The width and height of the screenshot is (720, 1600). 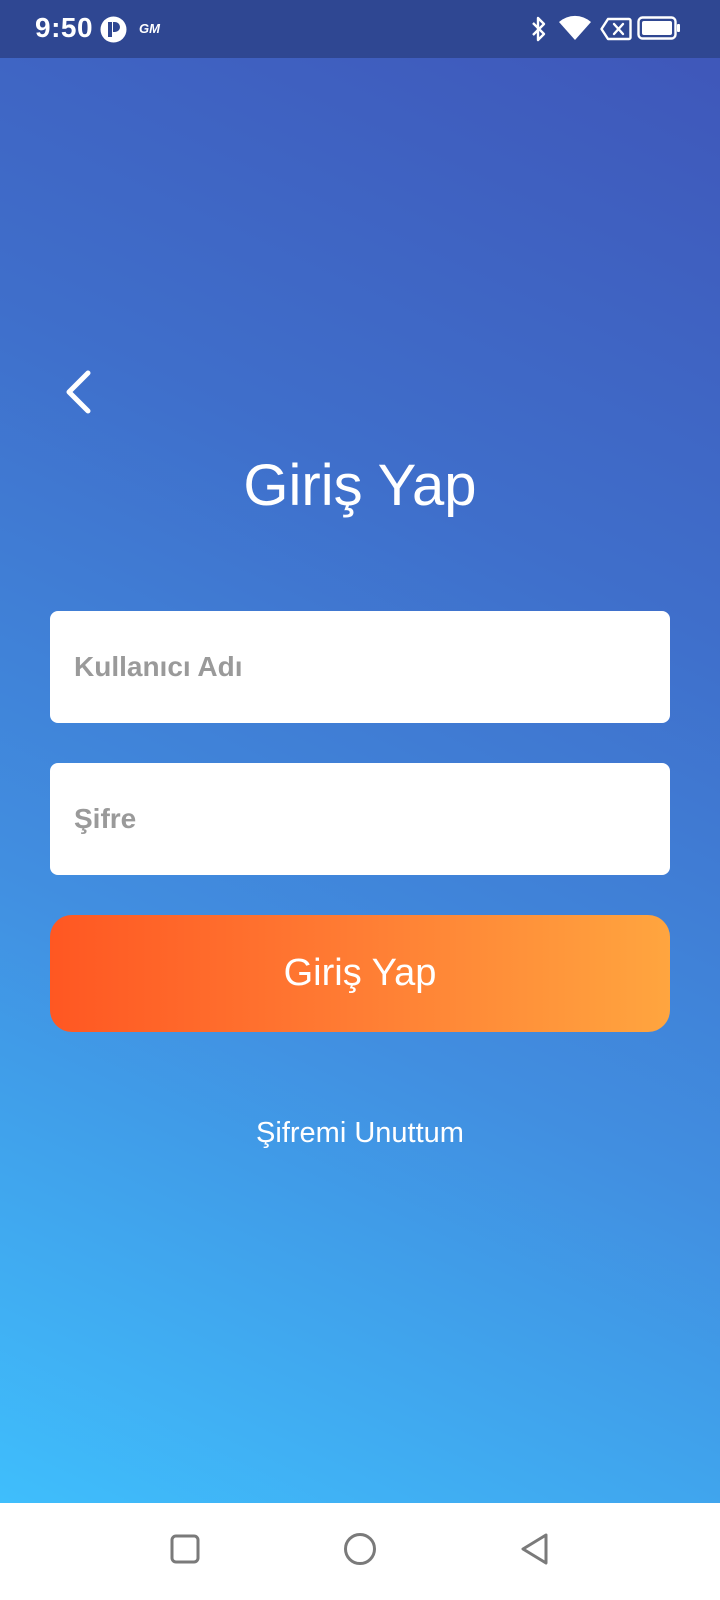 What do you see at coordinates (616, 31) in the screenshot?
I see `no-sim-icon` at bounding box center [616, 31].